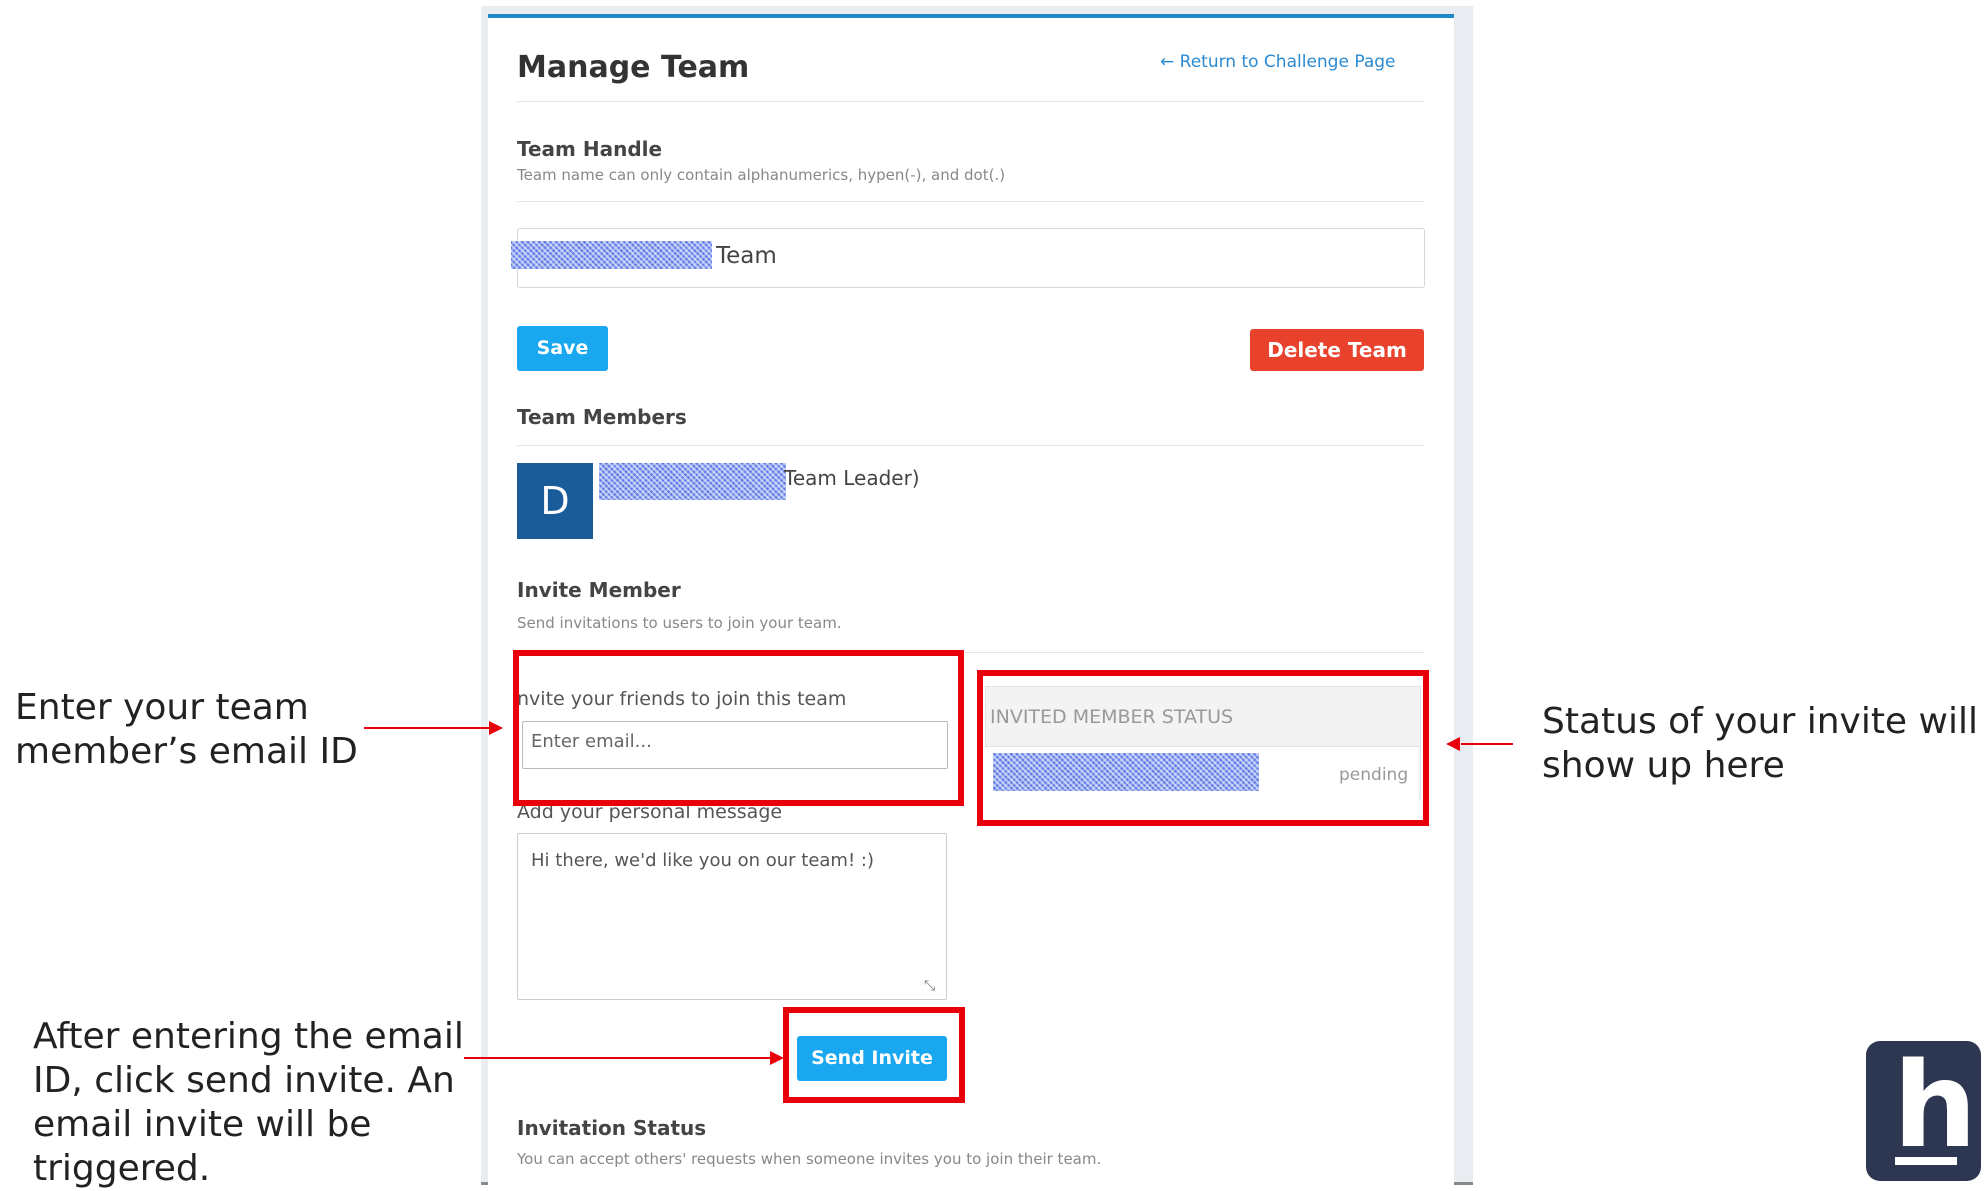  I want to click on annotation-line: member’s email ID, so click(186, 751).